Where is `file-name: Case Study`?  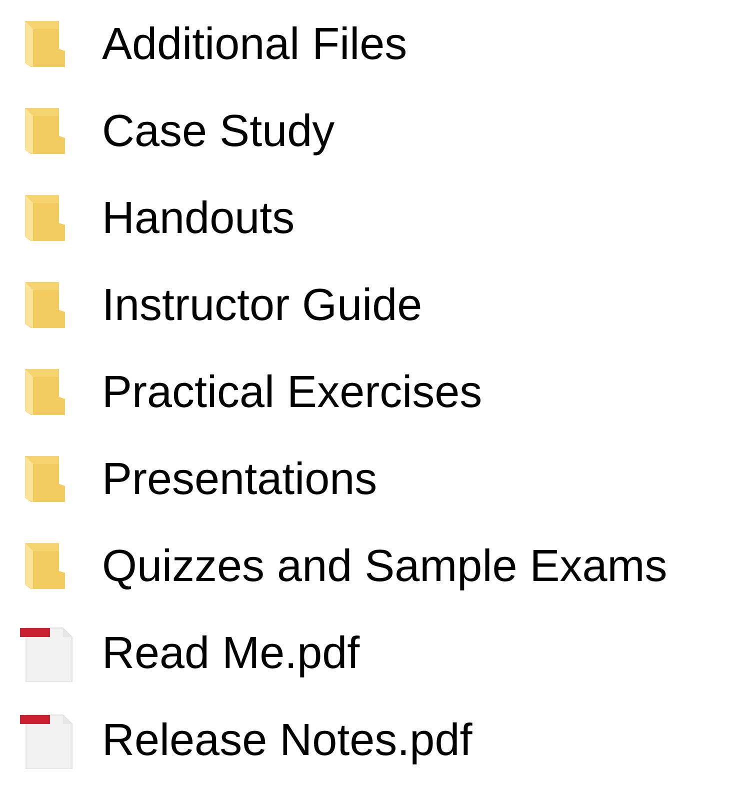
file-name: Case Study is located at coordinates (218, 130).